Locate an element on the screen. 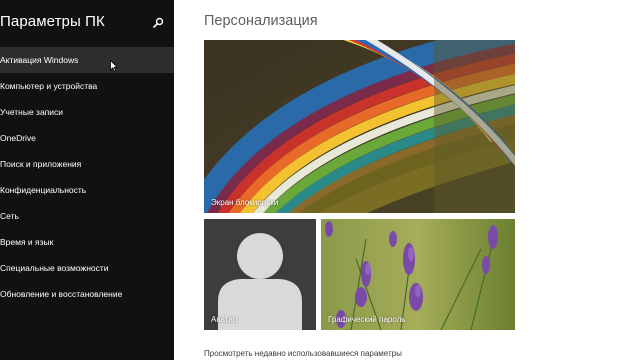  sidebar-item-accounts: Учетные записи is located at coordinates (87, 112).